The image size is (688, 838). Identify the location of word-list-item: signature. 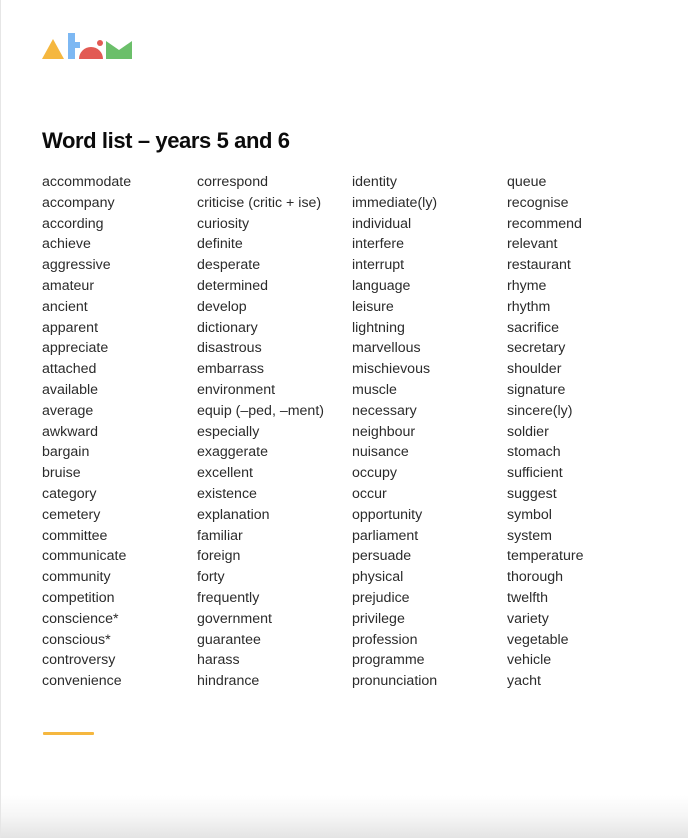
(536, 389).